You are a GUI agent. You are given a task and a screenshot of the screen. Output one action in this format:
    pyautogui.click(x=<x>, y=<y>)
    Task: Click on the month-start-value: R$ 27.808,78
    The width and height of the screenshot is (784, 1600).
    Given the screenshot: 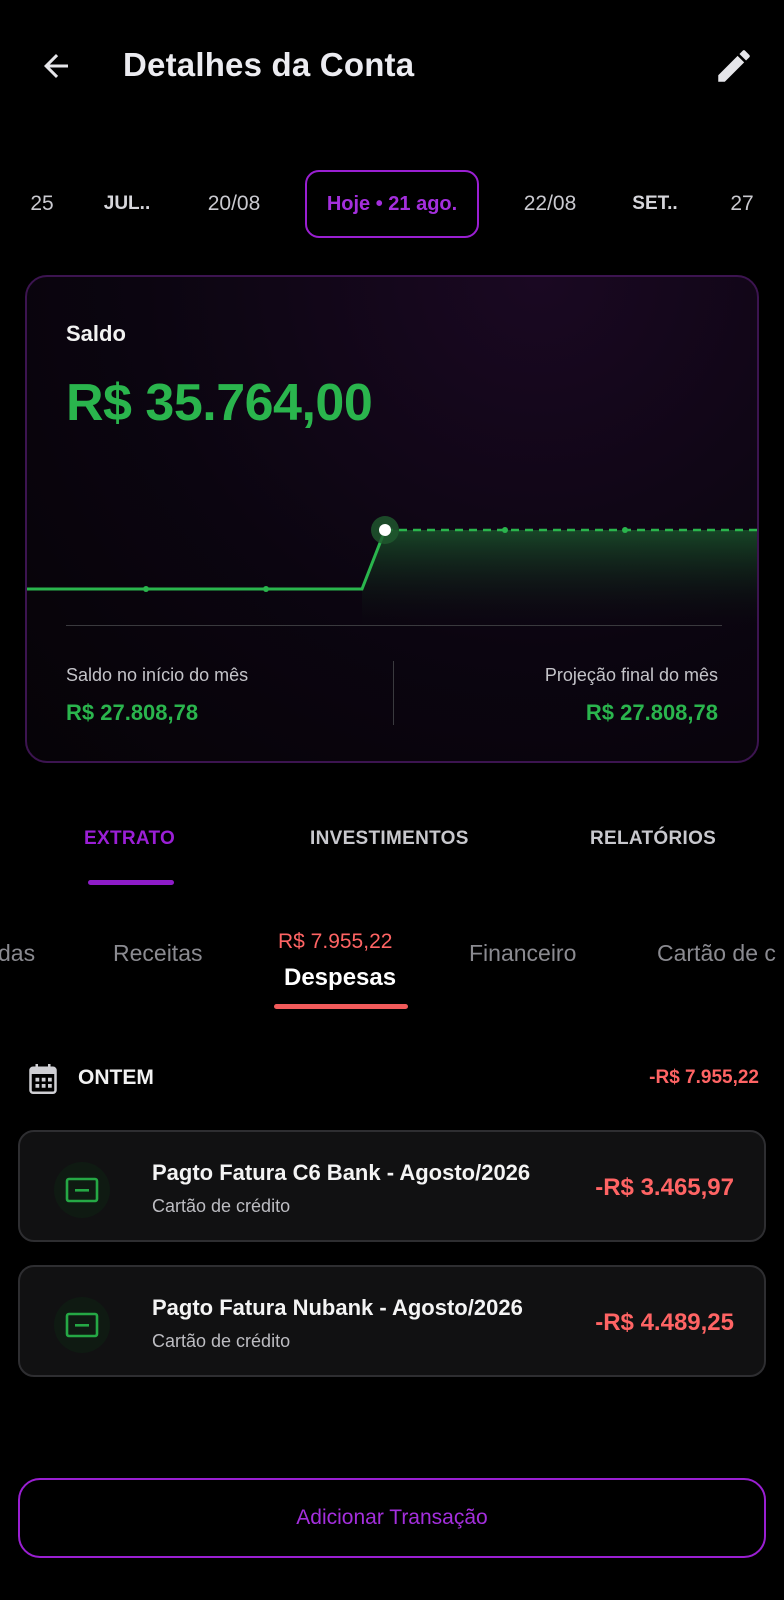 What is the action you would take?
    pyautogui.click(x=132, y=712)
    